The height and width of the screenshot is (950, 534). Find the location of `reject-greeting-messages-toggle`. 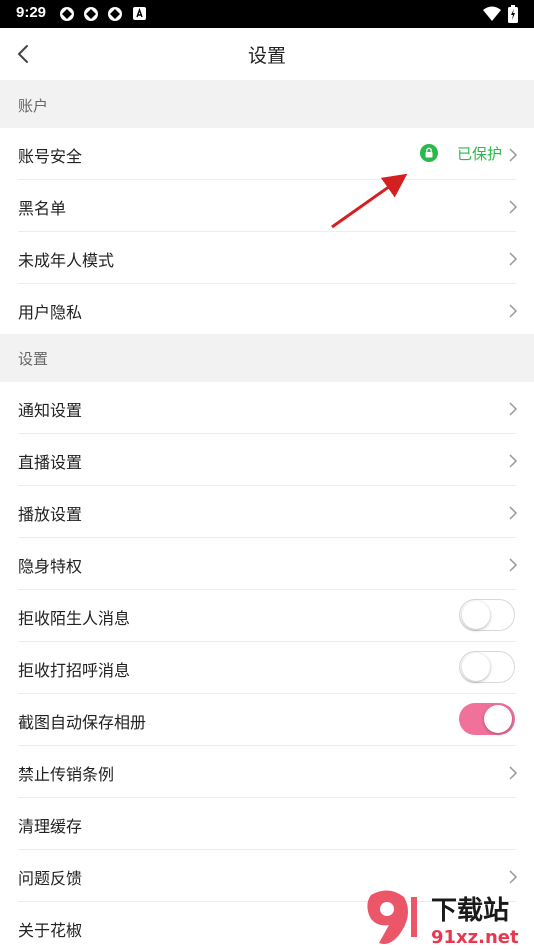

reject-greeting-messages-toggle is located at coordinates (487, 667).